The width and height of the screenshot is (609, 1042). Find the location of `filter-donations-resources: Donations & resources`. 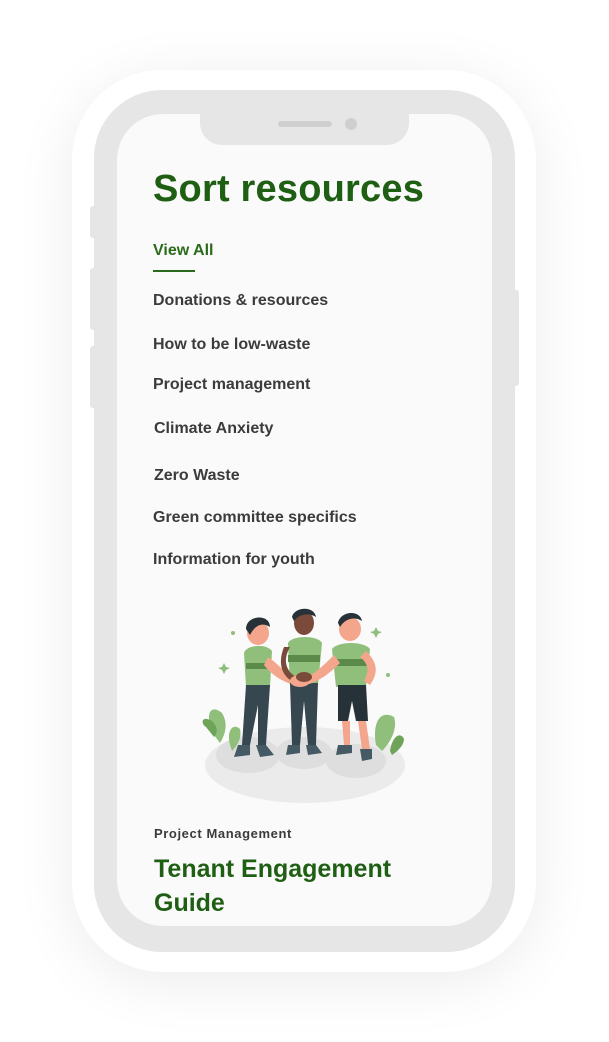

filter-donations-resources: Donations & resources is located at coordinates (240, 301).